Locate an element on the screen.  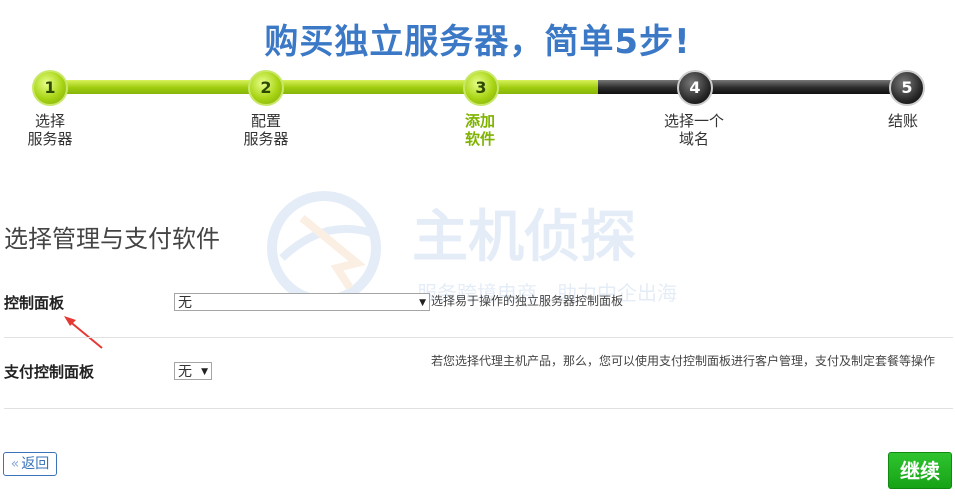
progress-track-completed is located at coordinates (325, 87).